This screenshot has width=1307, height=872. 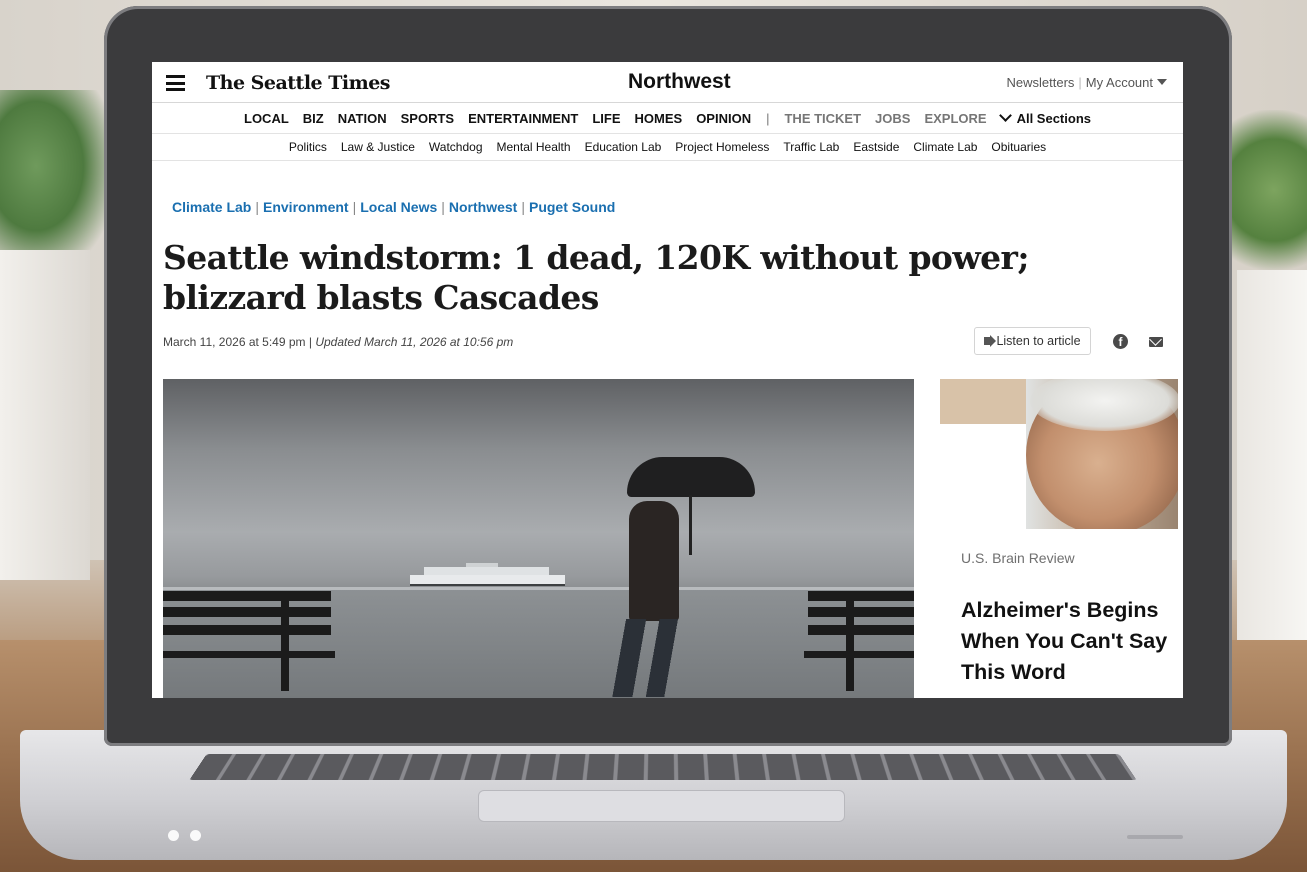 I want to click on chevron-down-icon, so click(x=1005, y=115).